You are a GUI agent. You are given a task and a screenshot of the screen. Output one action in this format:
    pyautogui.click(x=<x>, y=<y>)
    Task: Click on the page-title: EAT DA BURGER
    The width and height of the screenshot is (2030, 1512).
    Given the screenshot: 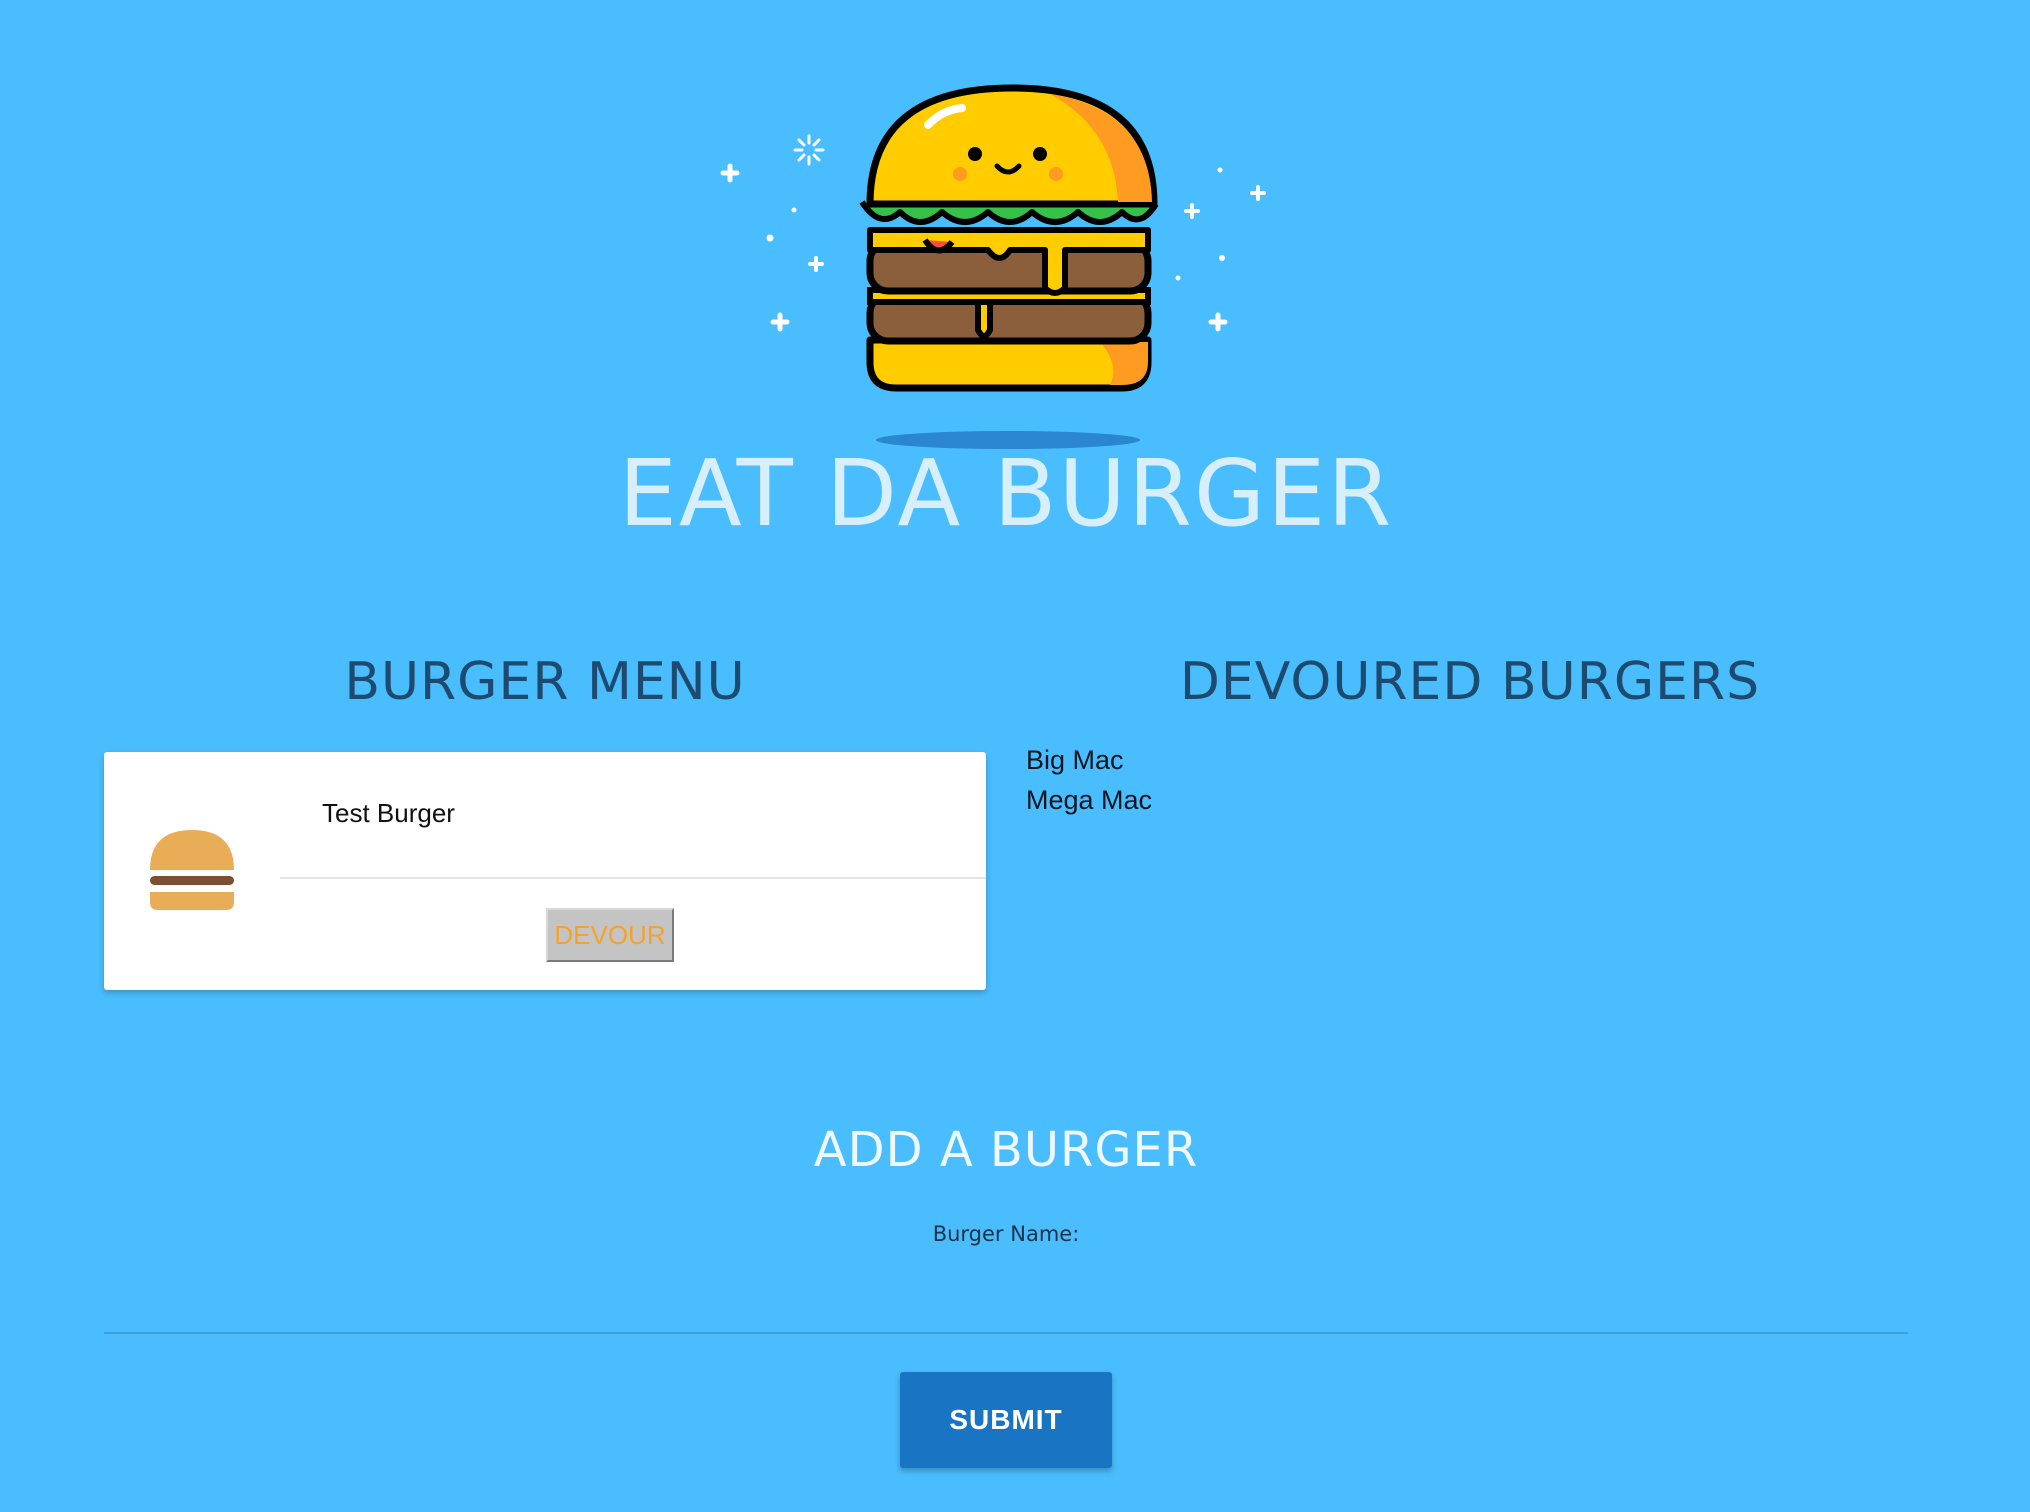 What is the action you would take?
    pyautogui.click(x=1006, y=493)
    